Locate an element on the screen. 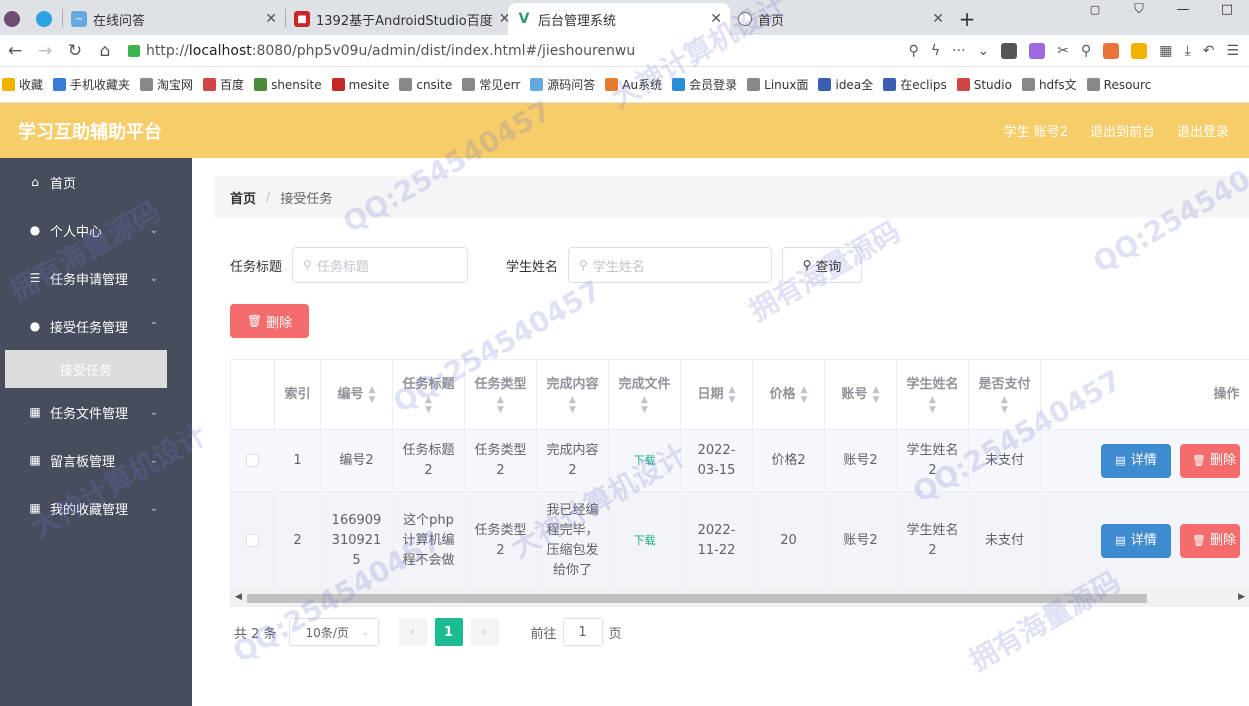 The image size is (1249, 706). sidebar-item-profile: ● 个人中心 ⌄ is located at coordinates (96, 230).